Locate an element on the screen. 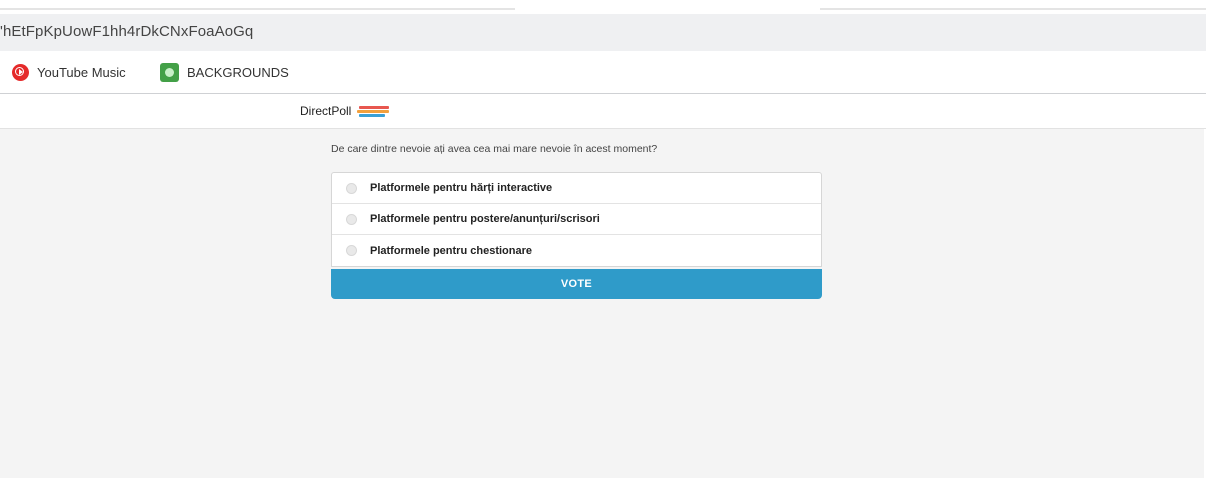 Image resolution: width=1206 pixels, height=478 pixels. bookmark-youtube-music: YouTube Music is located at coordinates (69, 72).